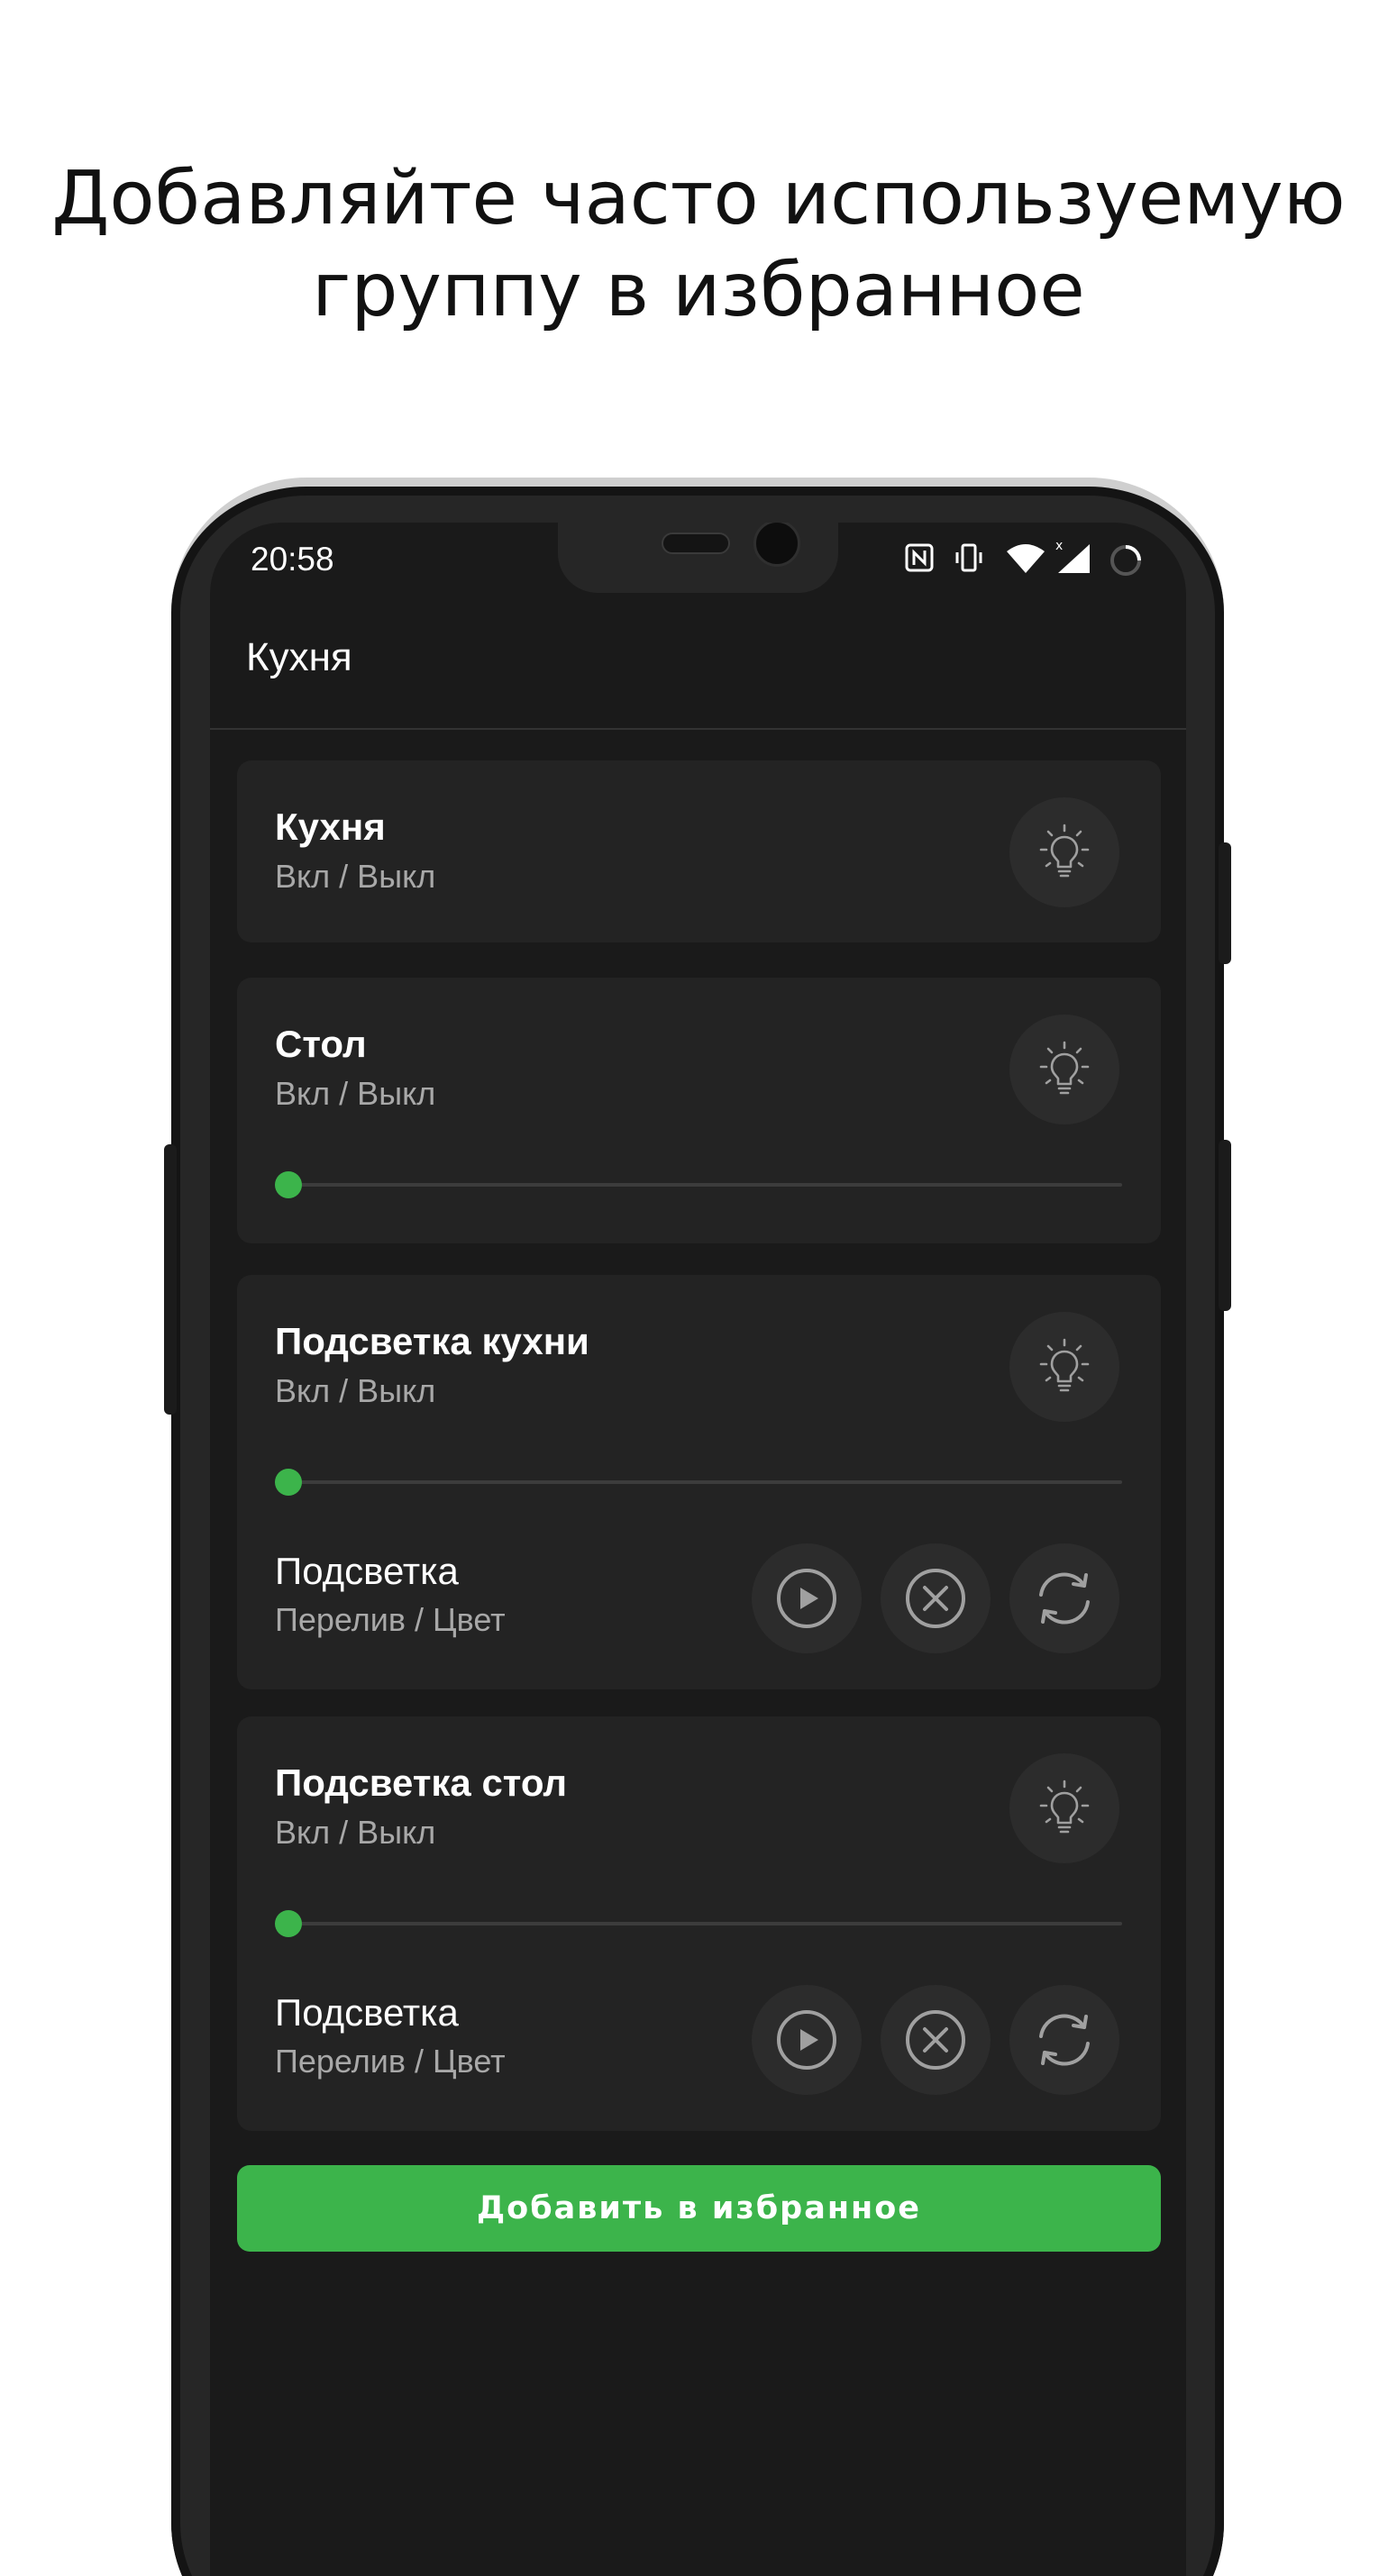  I want to click on device-card-title: Стол, so click(321, 1044).